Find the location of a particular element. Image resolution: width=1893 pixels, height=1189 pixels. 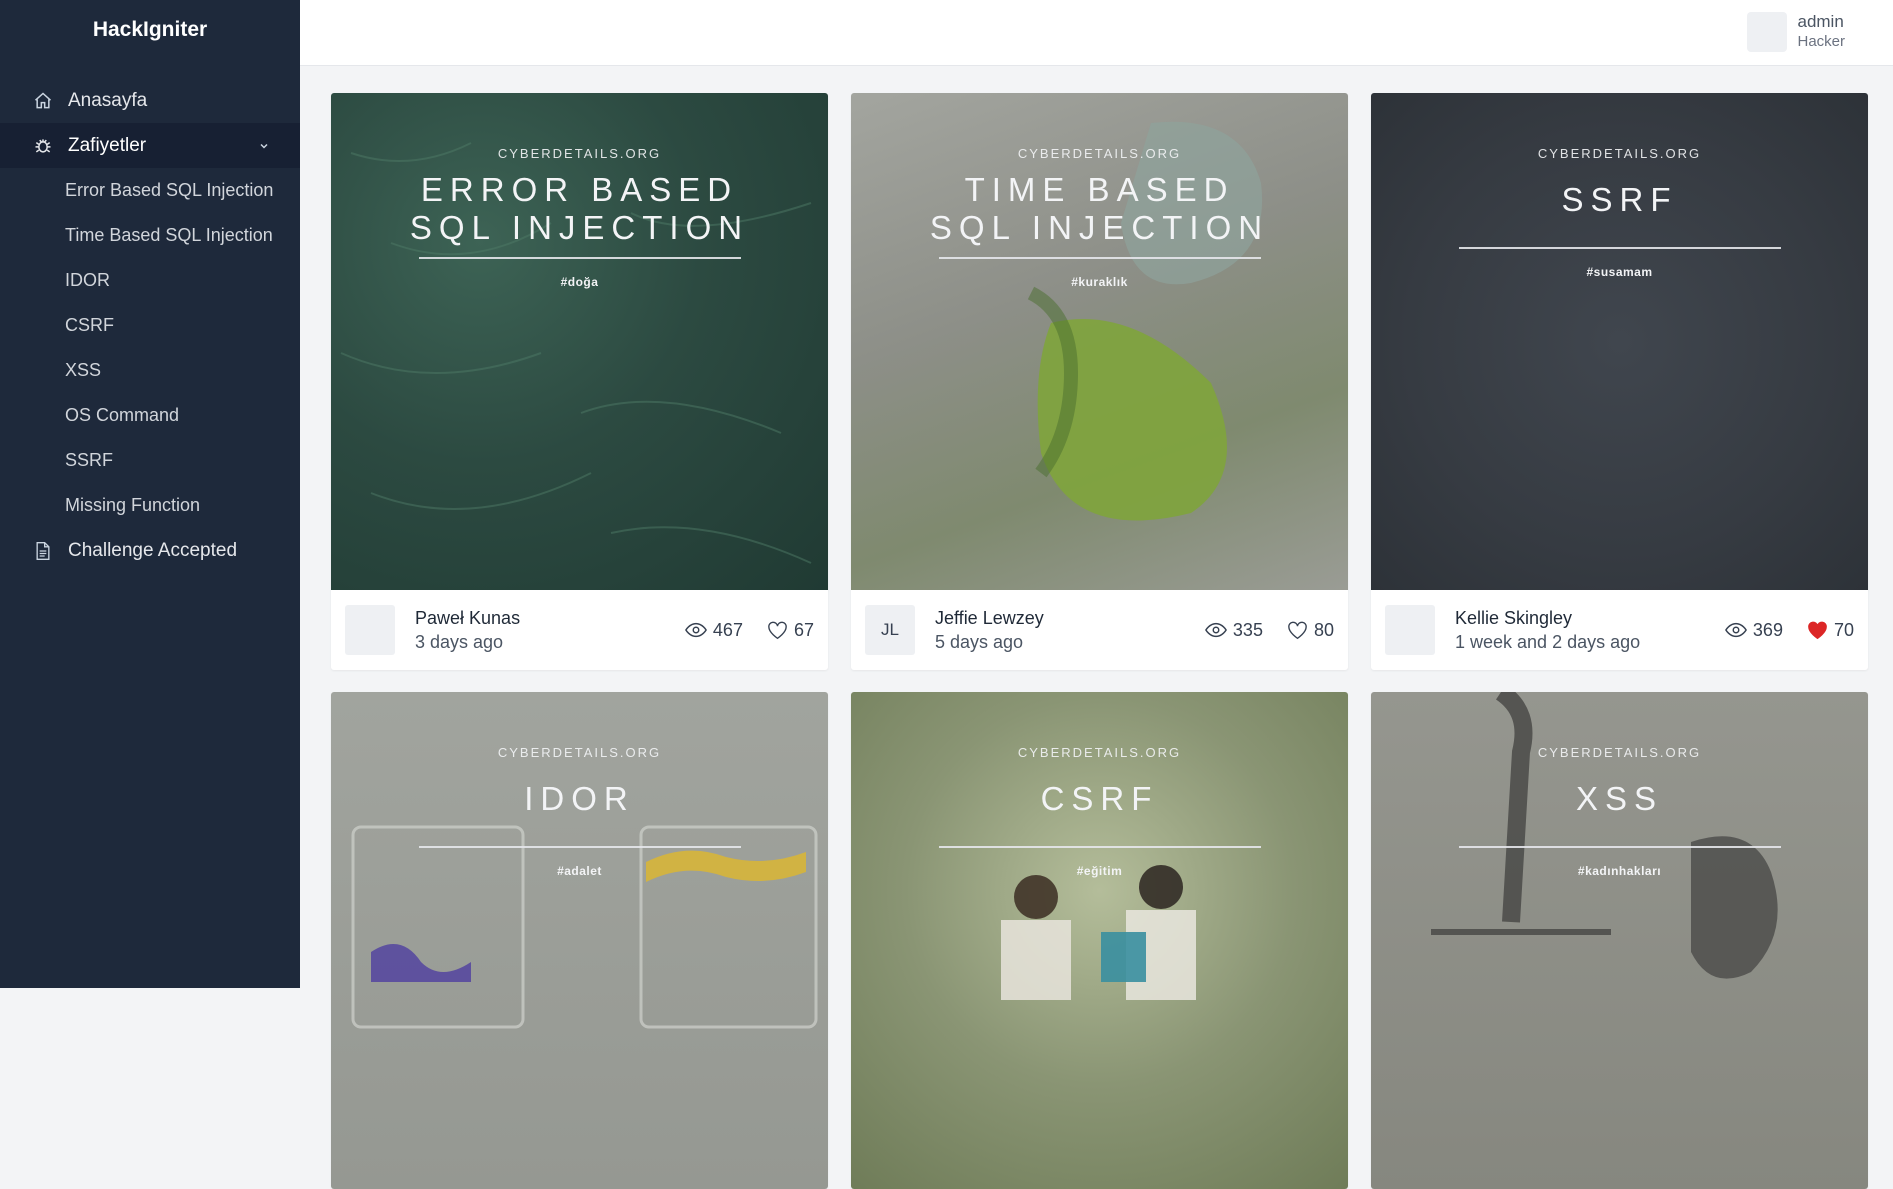

sidebar-subitem-os-command: OS Command is located at coordinates (150, 415).